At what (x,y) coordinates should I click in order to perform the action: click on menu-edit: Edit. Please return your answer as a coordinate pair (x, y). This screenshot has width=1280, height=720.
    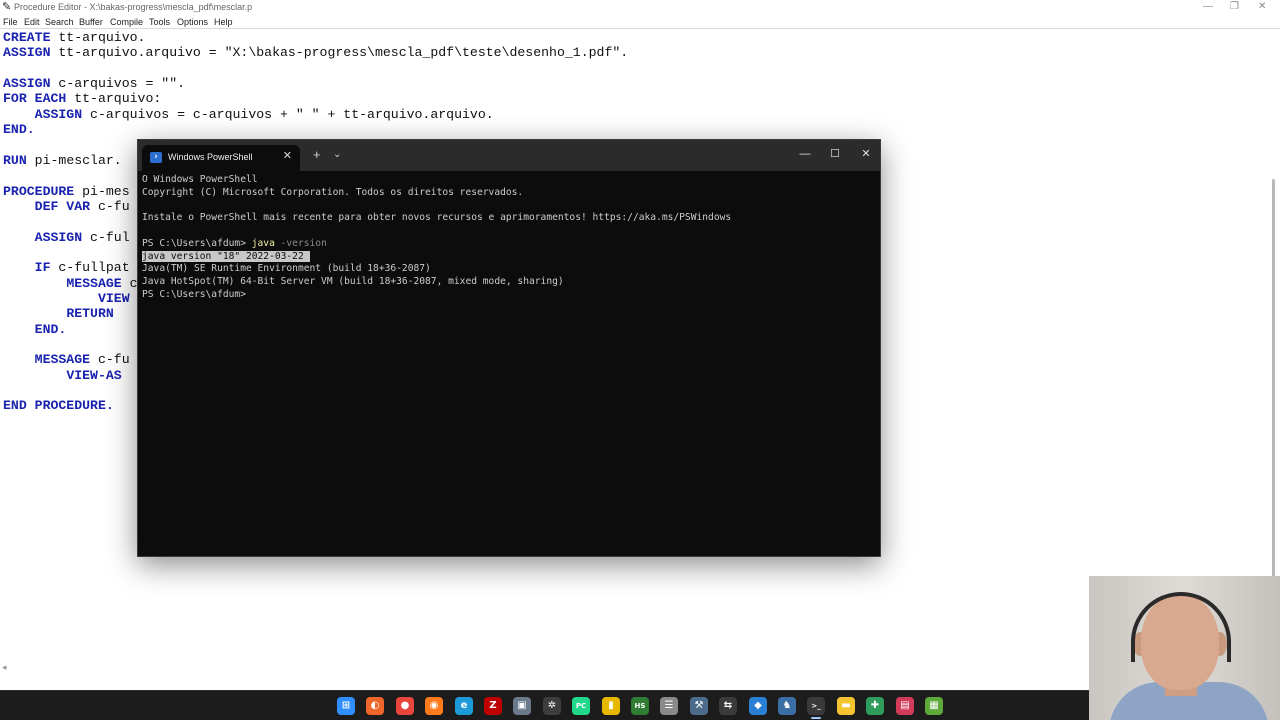
    Looking at the image, I should click on (32, 22).